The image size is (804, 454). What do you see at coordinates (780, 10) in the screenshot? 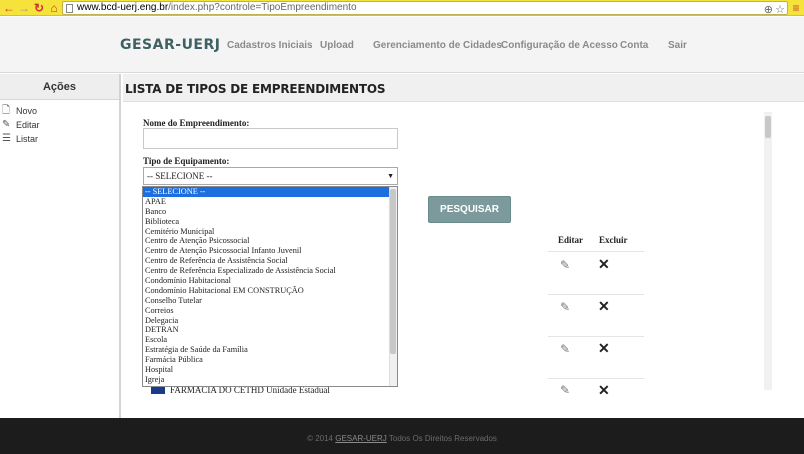
I see `bookmark-star-icon: ☆` at bounding box center [780, 10].